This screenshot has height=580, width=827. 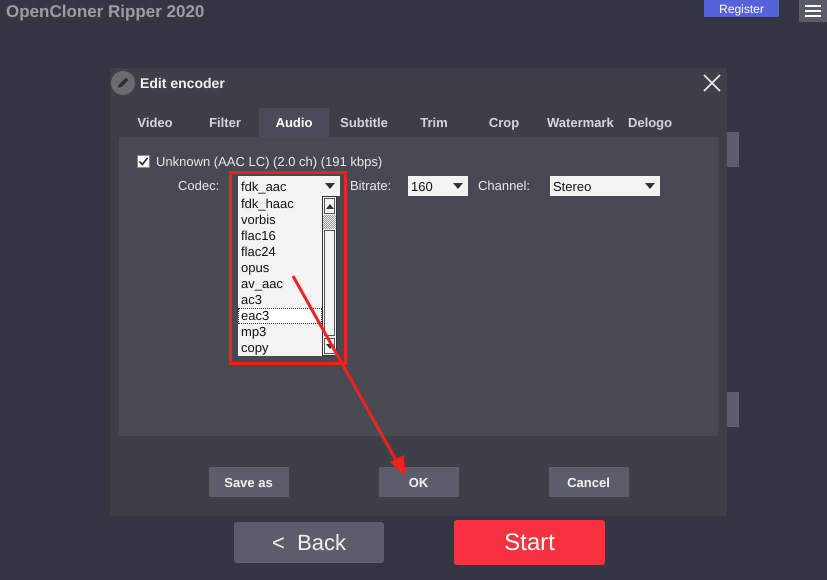 What do you see at coordinates (248, 482) in the screenshot?
I see `dialog-button: Save as` at bounding box center [248, 482].